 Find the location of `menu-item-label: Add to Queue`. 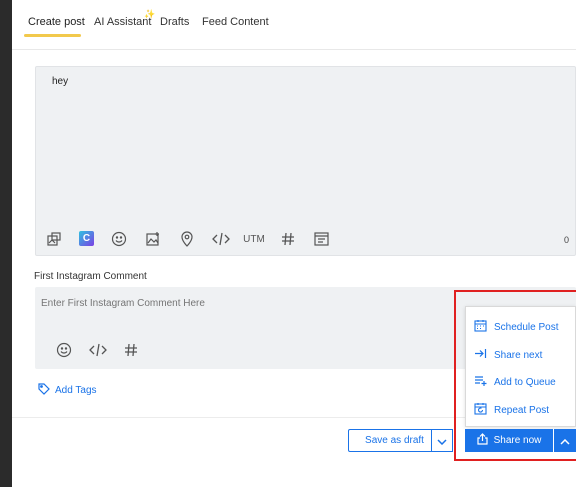

menu-item-label: Add to Queue is located at coordinates (525, 382).